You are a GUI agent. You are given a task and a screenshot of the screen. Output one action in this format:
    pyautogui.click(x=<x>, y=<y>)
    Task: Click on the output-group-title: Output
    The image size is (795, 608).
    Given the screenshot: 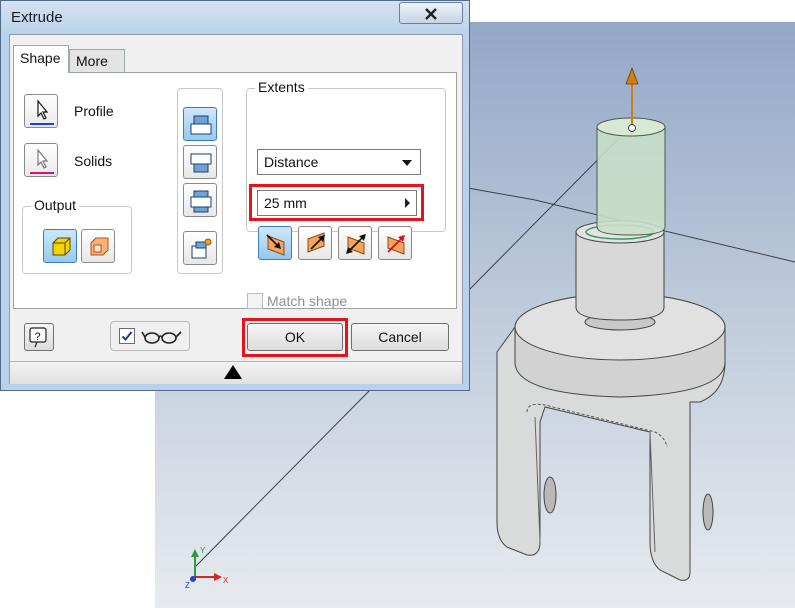 What is the action you would take?
    pyautogui.click(x=55, y=205)
    